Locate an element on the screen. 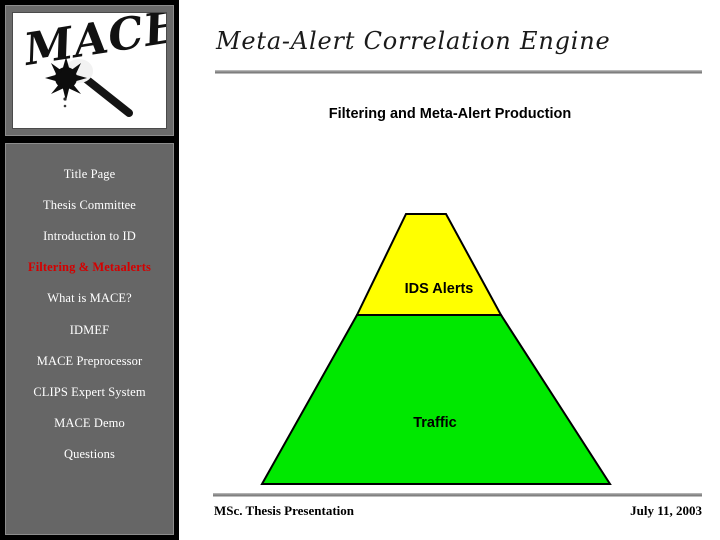 This screenshot has width=720, height=540. footer-divider is located at coordinates (457, 495).